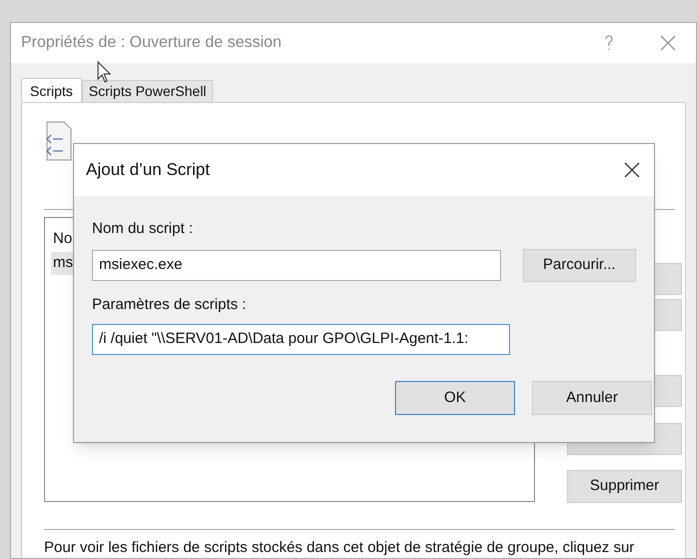  I want to click on field-label: Nom du script :, so click(143, 229).